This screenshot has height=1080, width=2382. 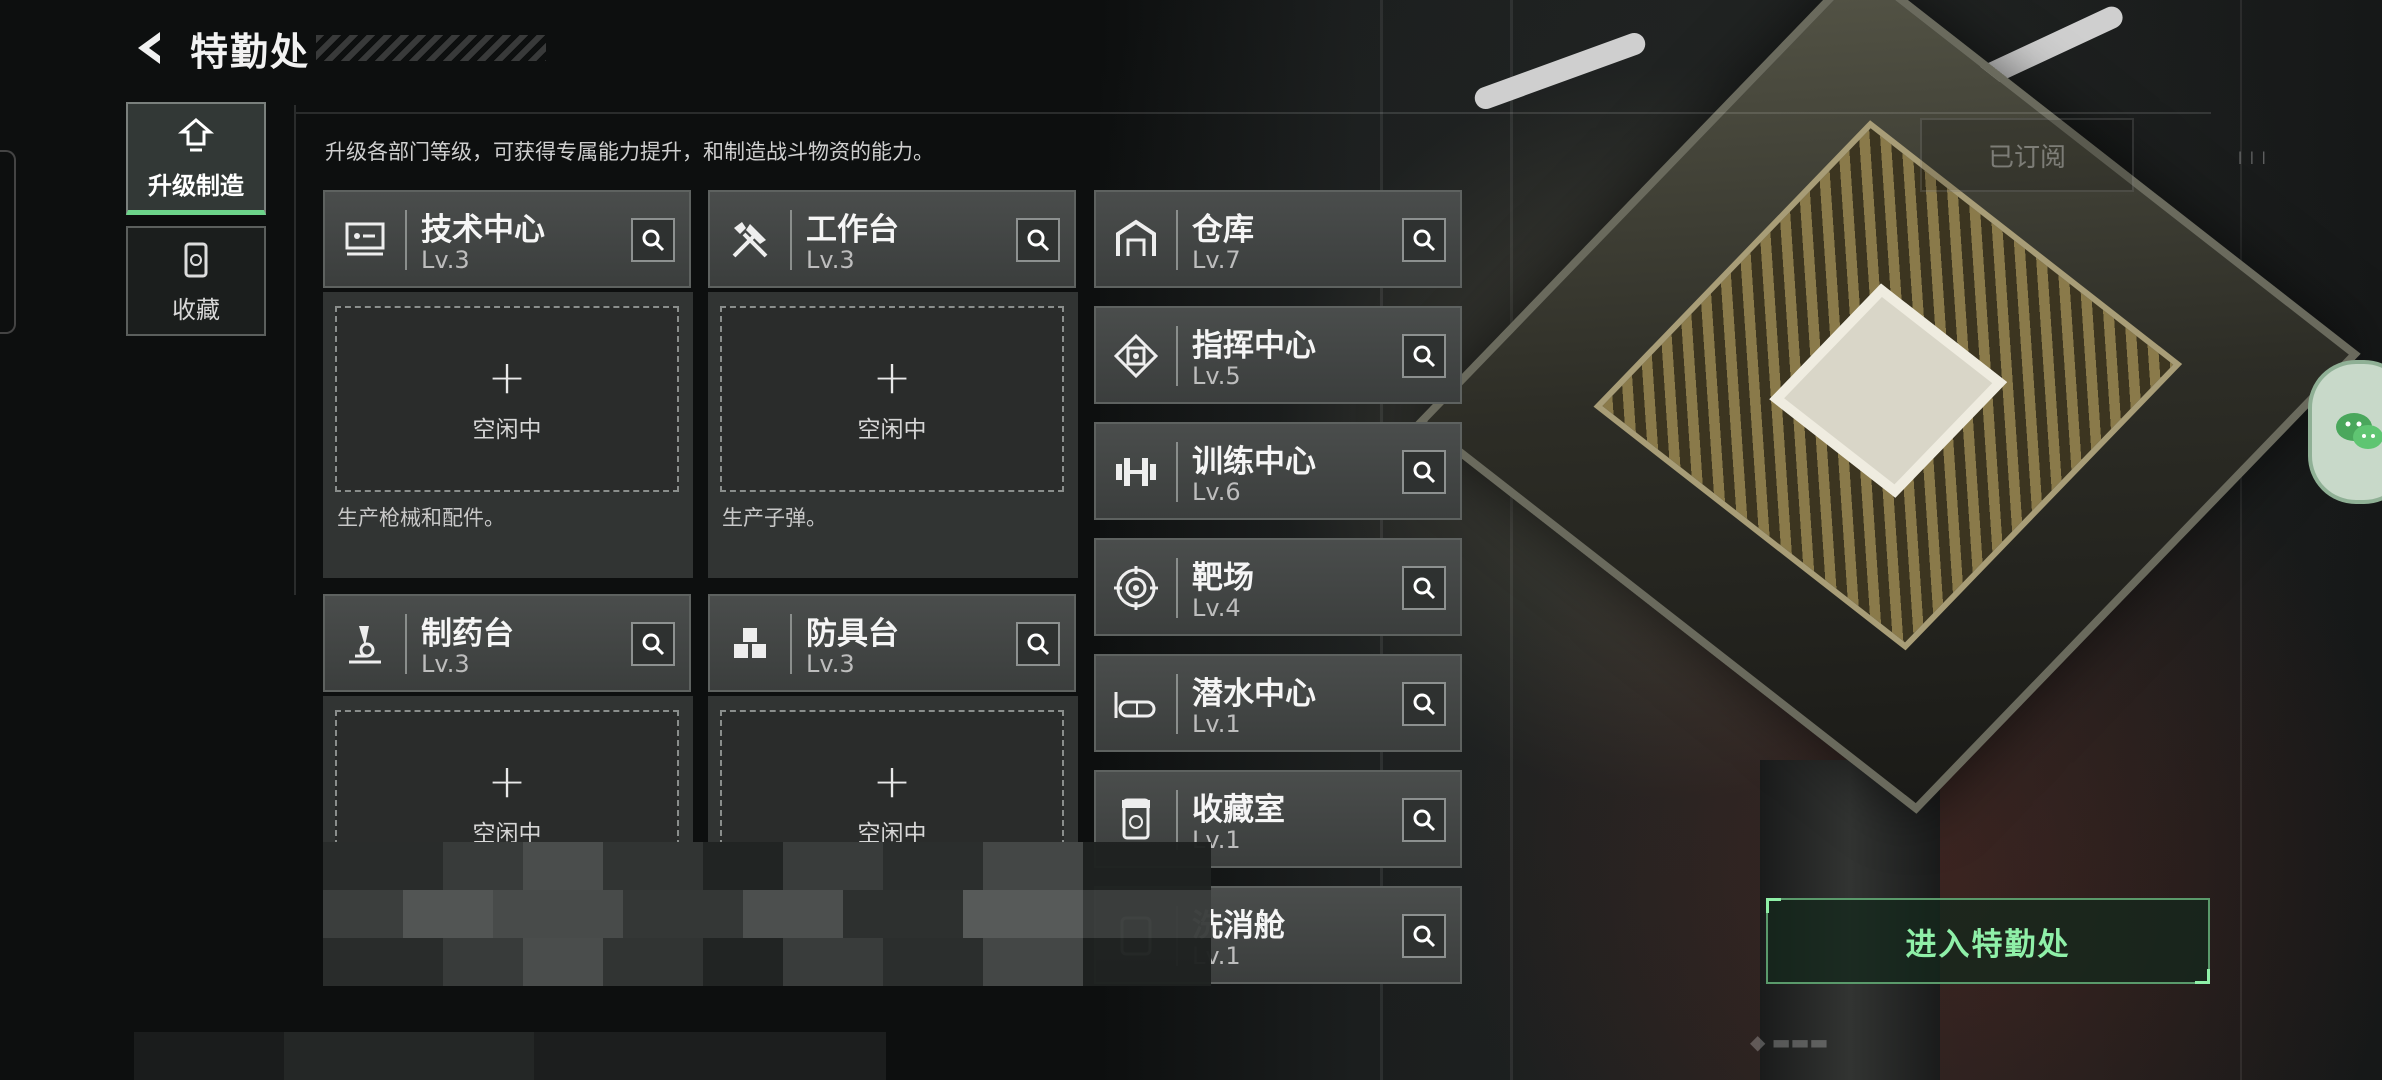 What do you see at coordinates (467, 634) in the screenshot?
I see `facility-name: 制药台` at bounding box center [467, 634].